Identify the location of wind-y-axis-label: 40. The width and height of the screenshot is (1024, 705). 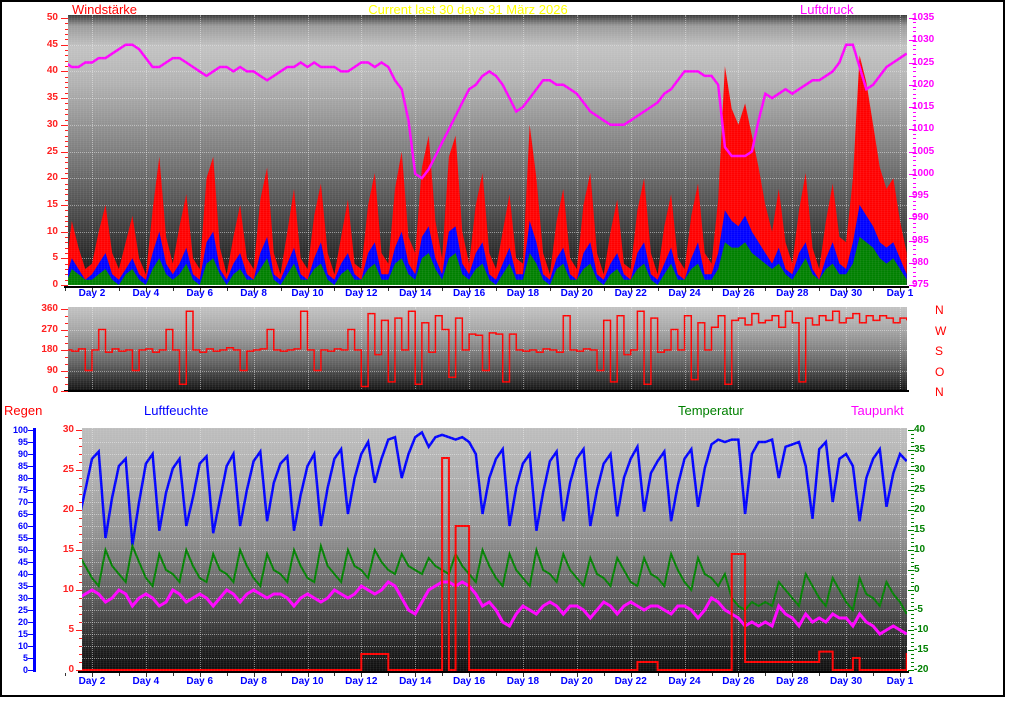
(52, 71).